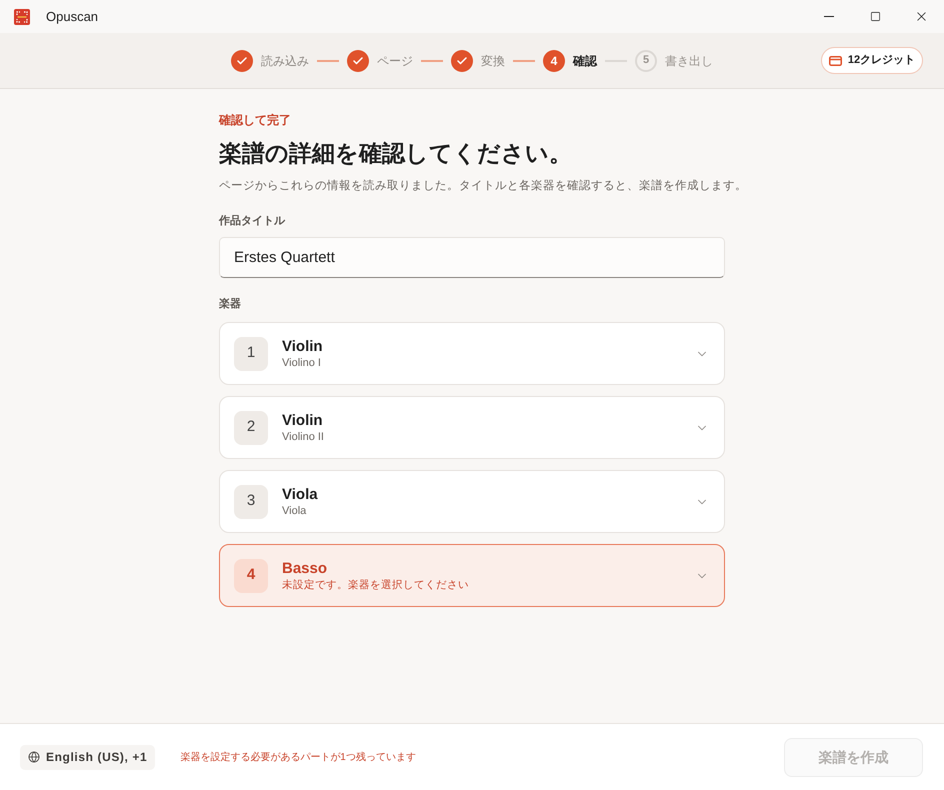  Describe the element at coordinates (375, 585) in the screenshot. I see `part-name: 未設定です。楽器を選択してください` at that location.